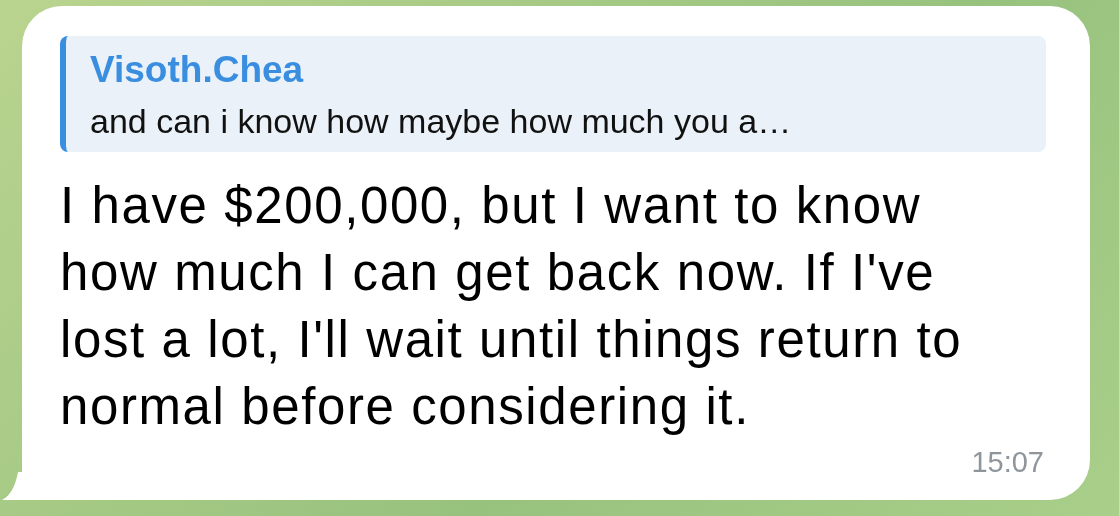 The width and height of the screenshot is (1119, 516). I want to click on reply-author: Visoth.Chea, so click(197, 70).